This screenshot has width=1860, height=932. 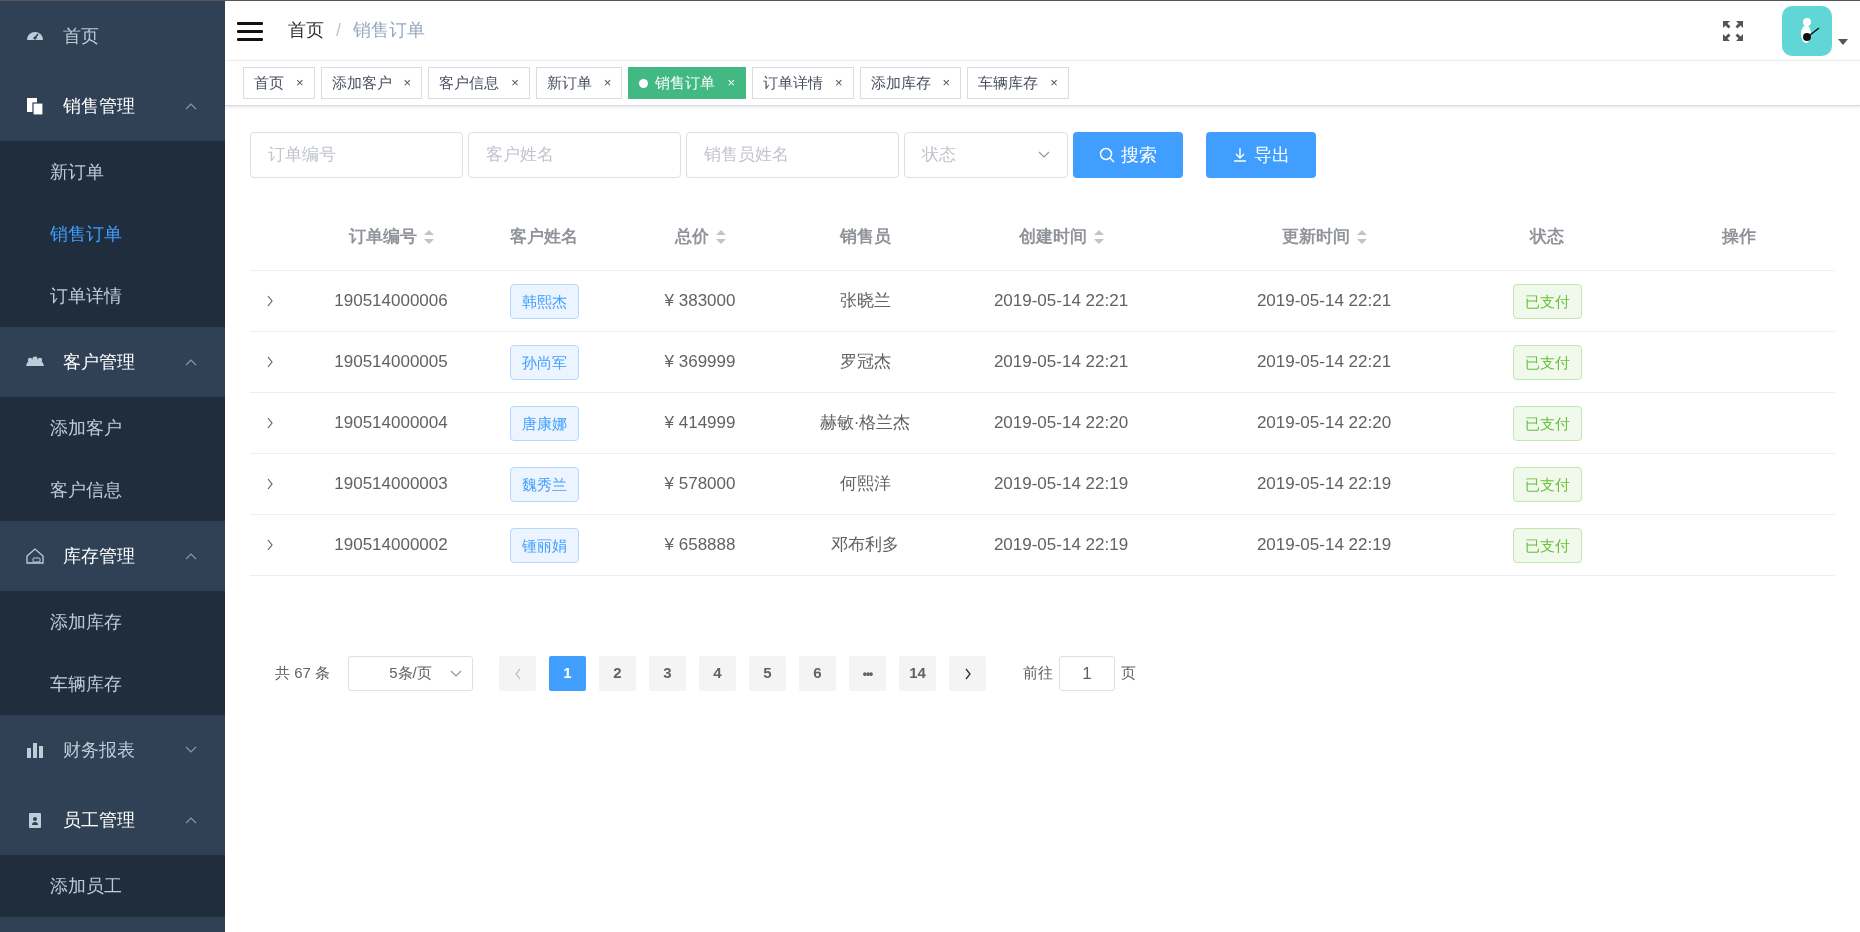 I want to click on sidebar-item: 首页, so click(x=112, y=36).